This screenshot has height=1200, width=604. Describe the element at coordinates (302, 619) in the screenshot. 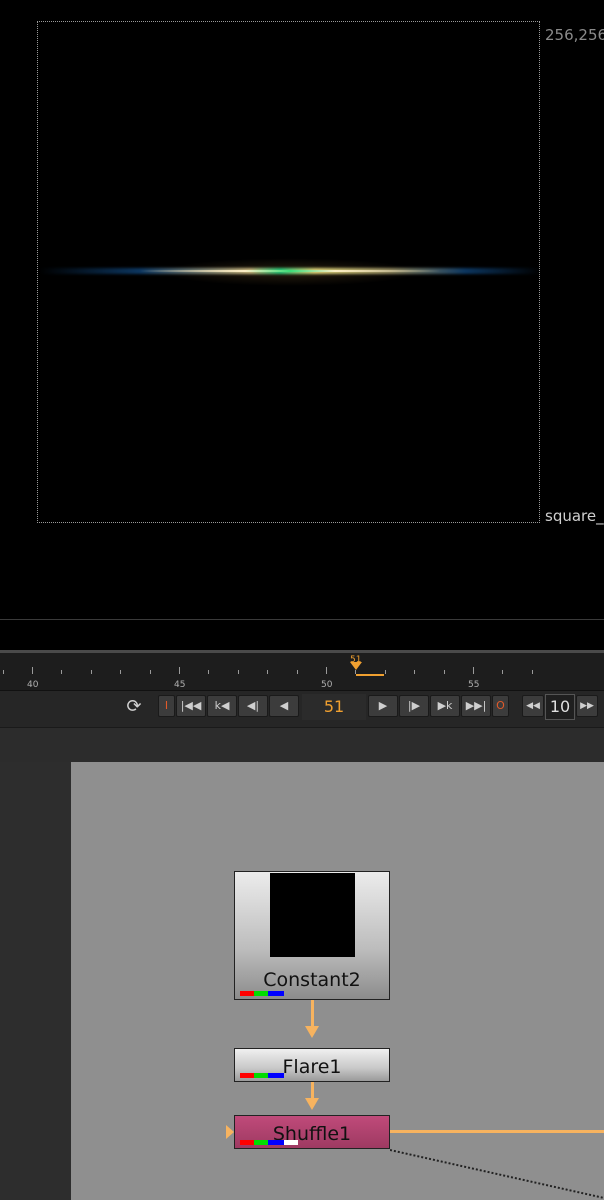

I see `viewer-divider` at that location.